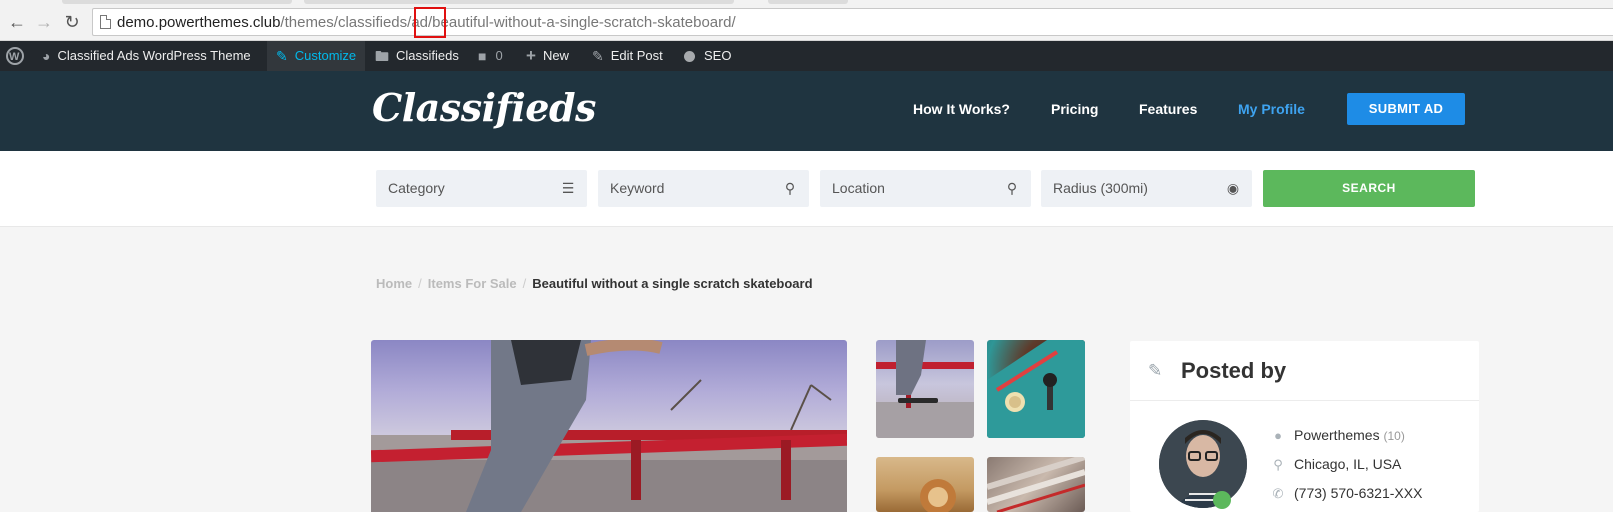 Image resolution: width=1613 pixels, height=512 pixels. Describe the element at coordinates (325, 55) in the screenshot. I see `adminbar-label: Customize` at that location.